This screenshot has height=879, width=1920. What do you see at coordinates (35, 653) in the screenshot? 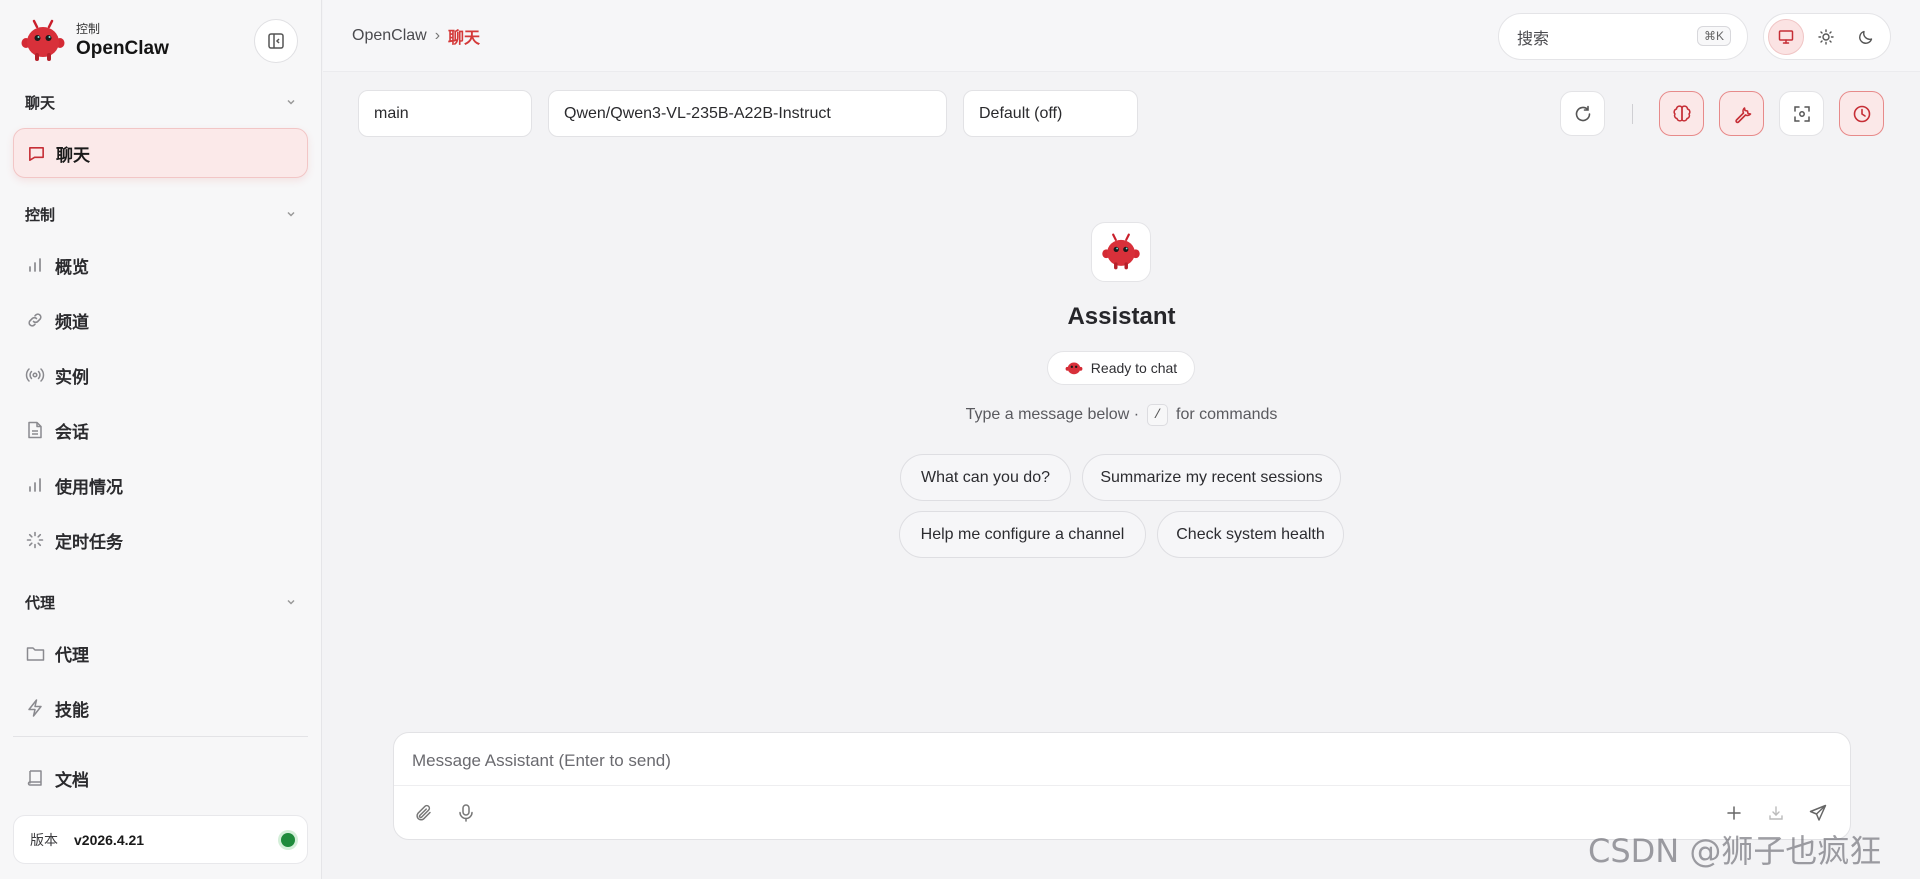
I see `folder-icon` at bounding box center [35, 653].